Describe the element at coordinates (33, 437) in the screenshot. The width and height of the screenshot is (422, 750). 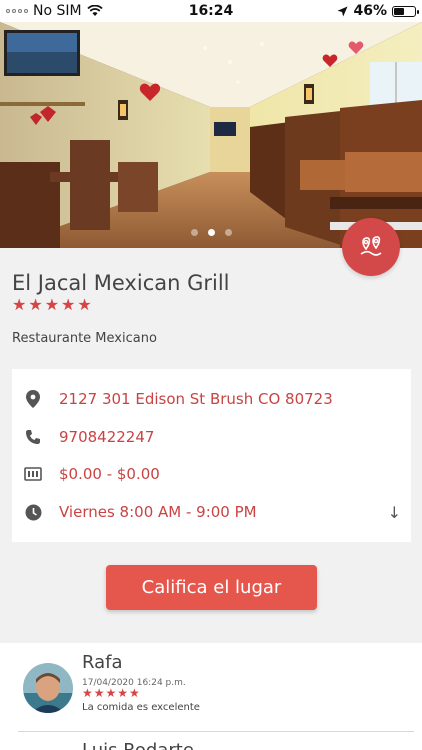
I see `phone-icon` at that location.